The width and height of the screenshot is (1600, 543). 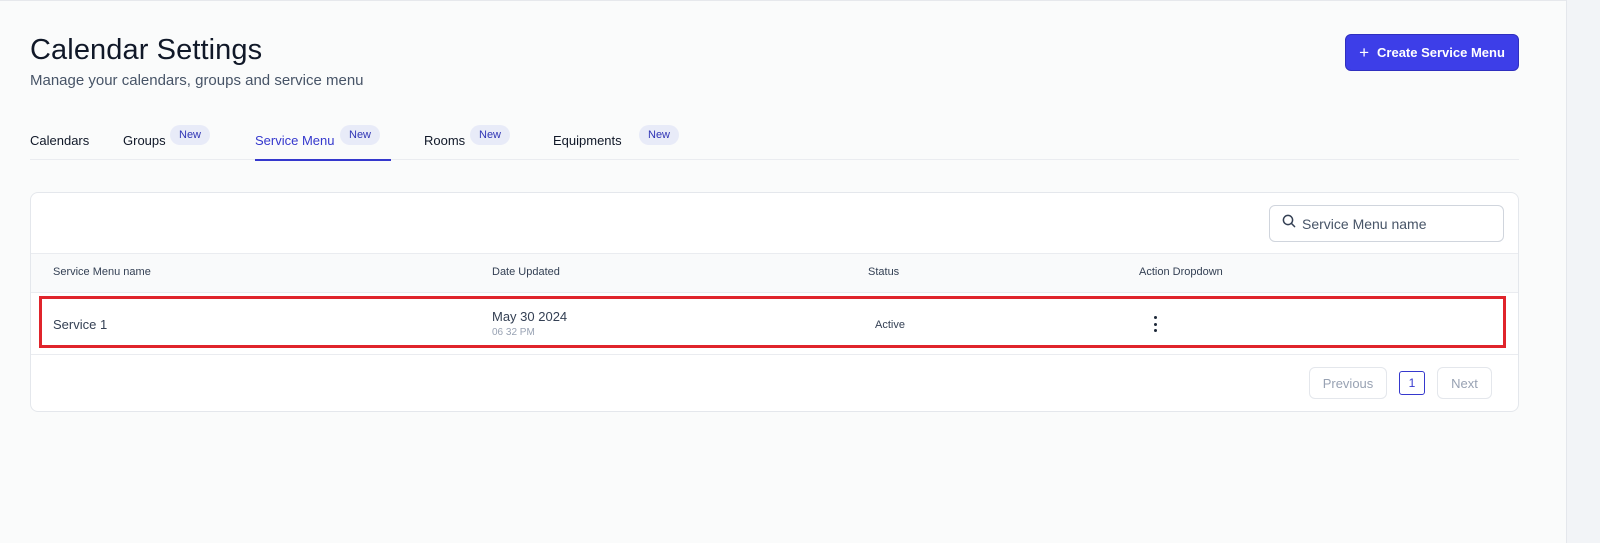 I want to click on tab-label: Groups, so click(x=144, y=140).